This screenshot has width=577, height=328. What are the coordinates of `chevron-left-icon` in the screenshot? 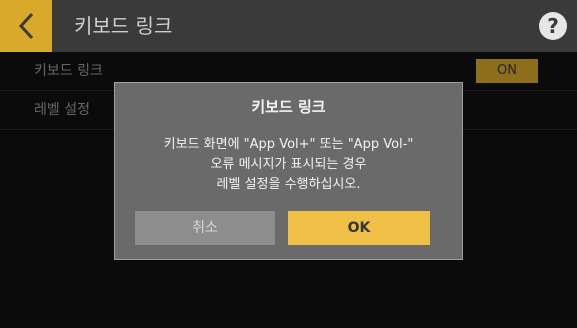 It's located at (26, 26).